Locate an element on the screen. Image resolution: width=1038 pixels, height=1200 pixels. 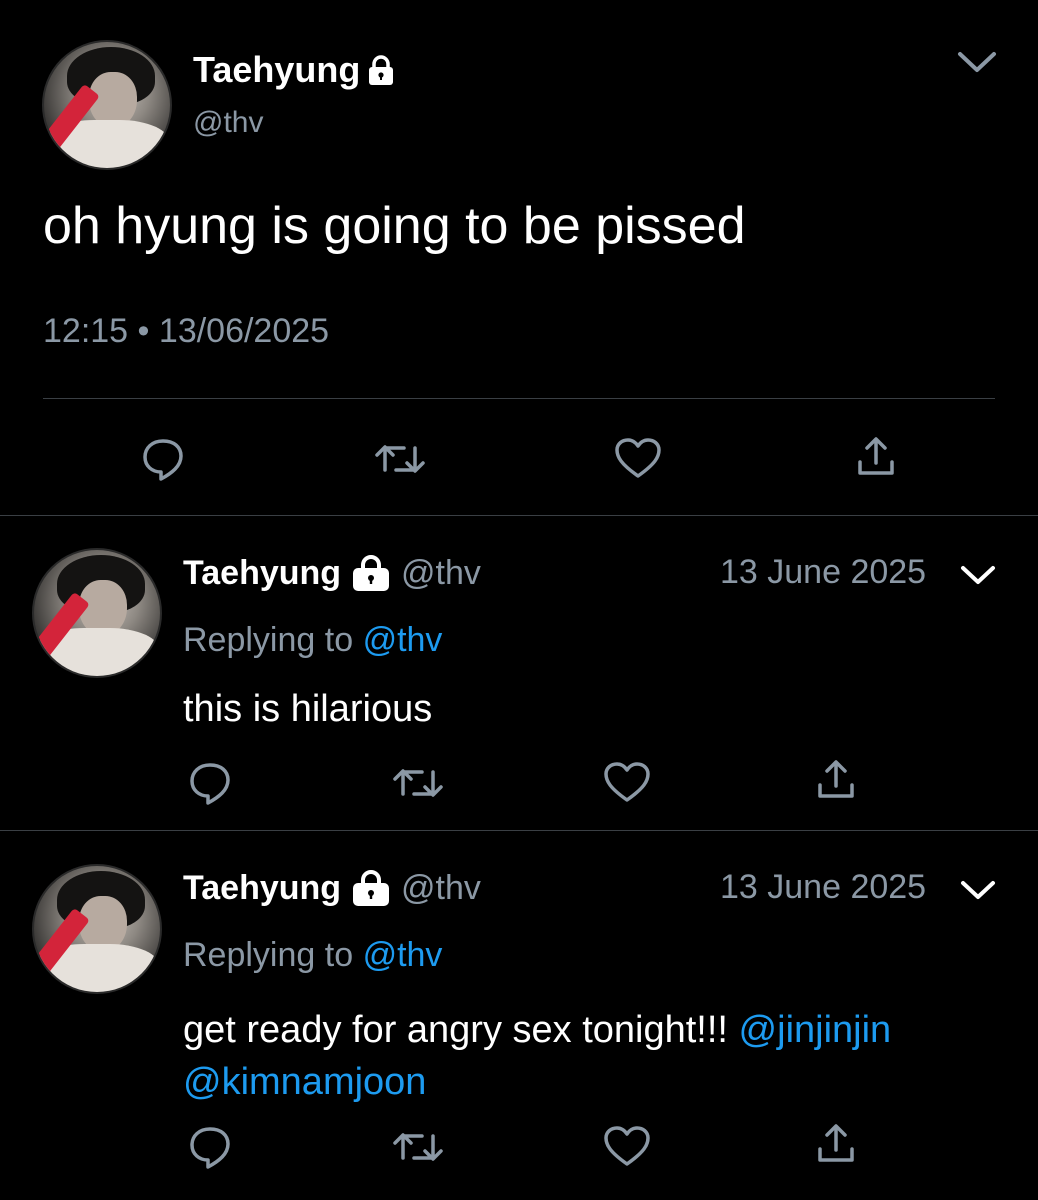
reply-text: get ready for angry sex tonight!!! is located at coordinates (455, 1030).